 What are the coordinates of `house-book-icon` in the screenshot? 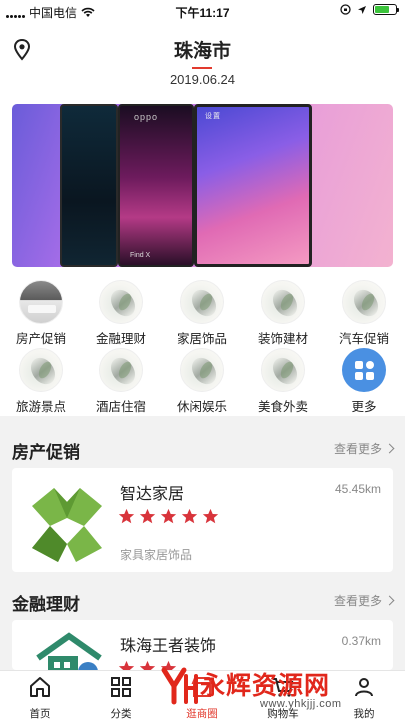 It's located at (41, 302).